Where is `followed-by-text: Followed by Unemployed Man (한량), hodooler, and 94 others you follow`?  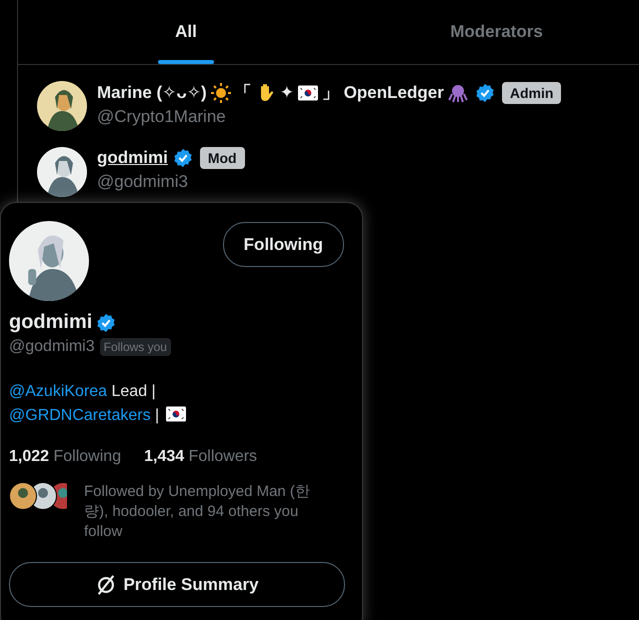
followed-by-text: Followed by Unemployed Man (한량), hodooler, and 94 others you follow is located at coordinates (197, 512).